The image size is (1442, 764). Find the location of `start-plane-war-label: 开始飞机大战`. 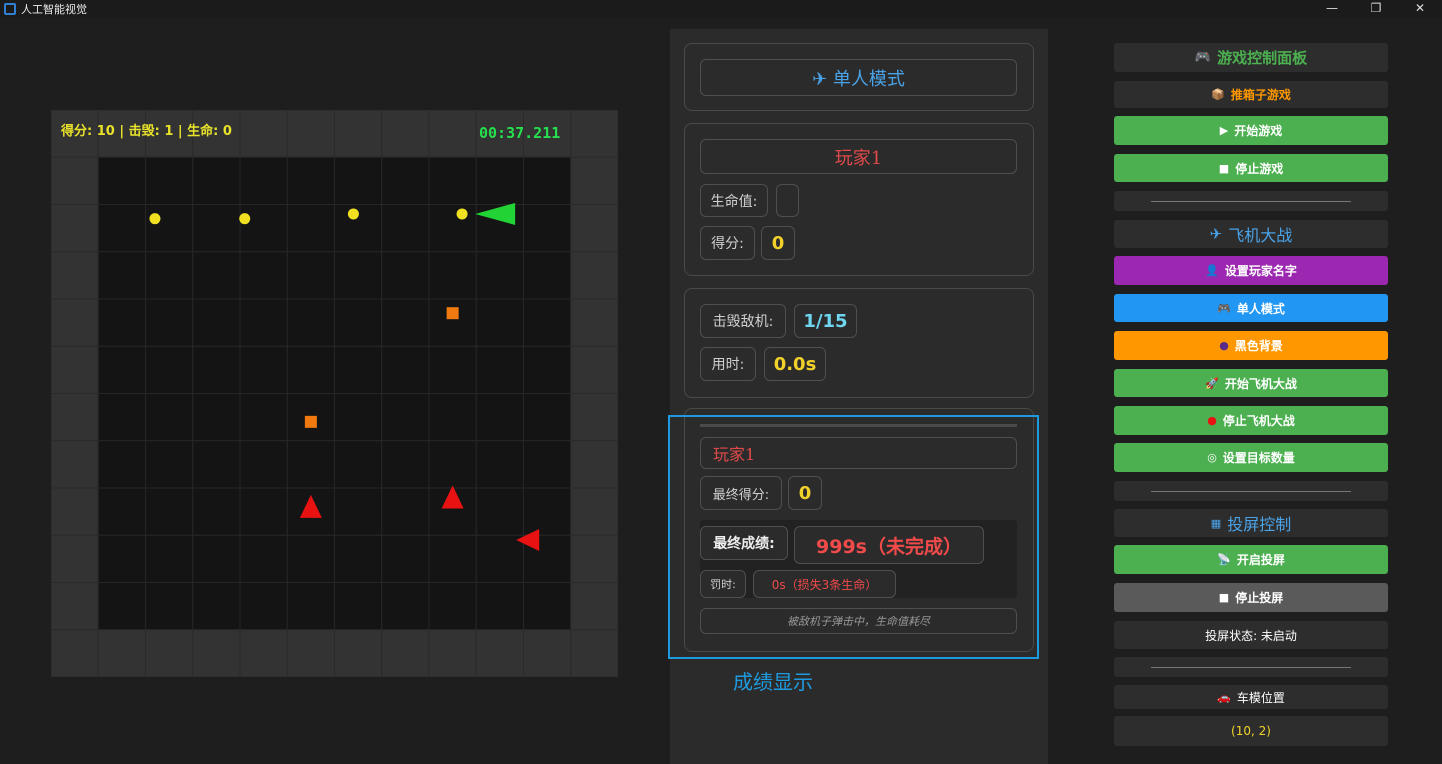

start-plane-war-label: 开始飞机大战 is located at coordinates (1260, 383).